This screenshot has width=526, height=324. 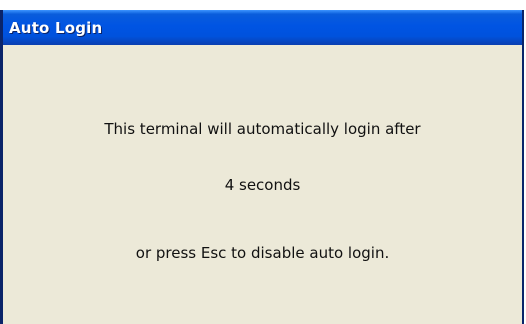 I want to click on window-title: Auto Login, so click(x=56, y=27).